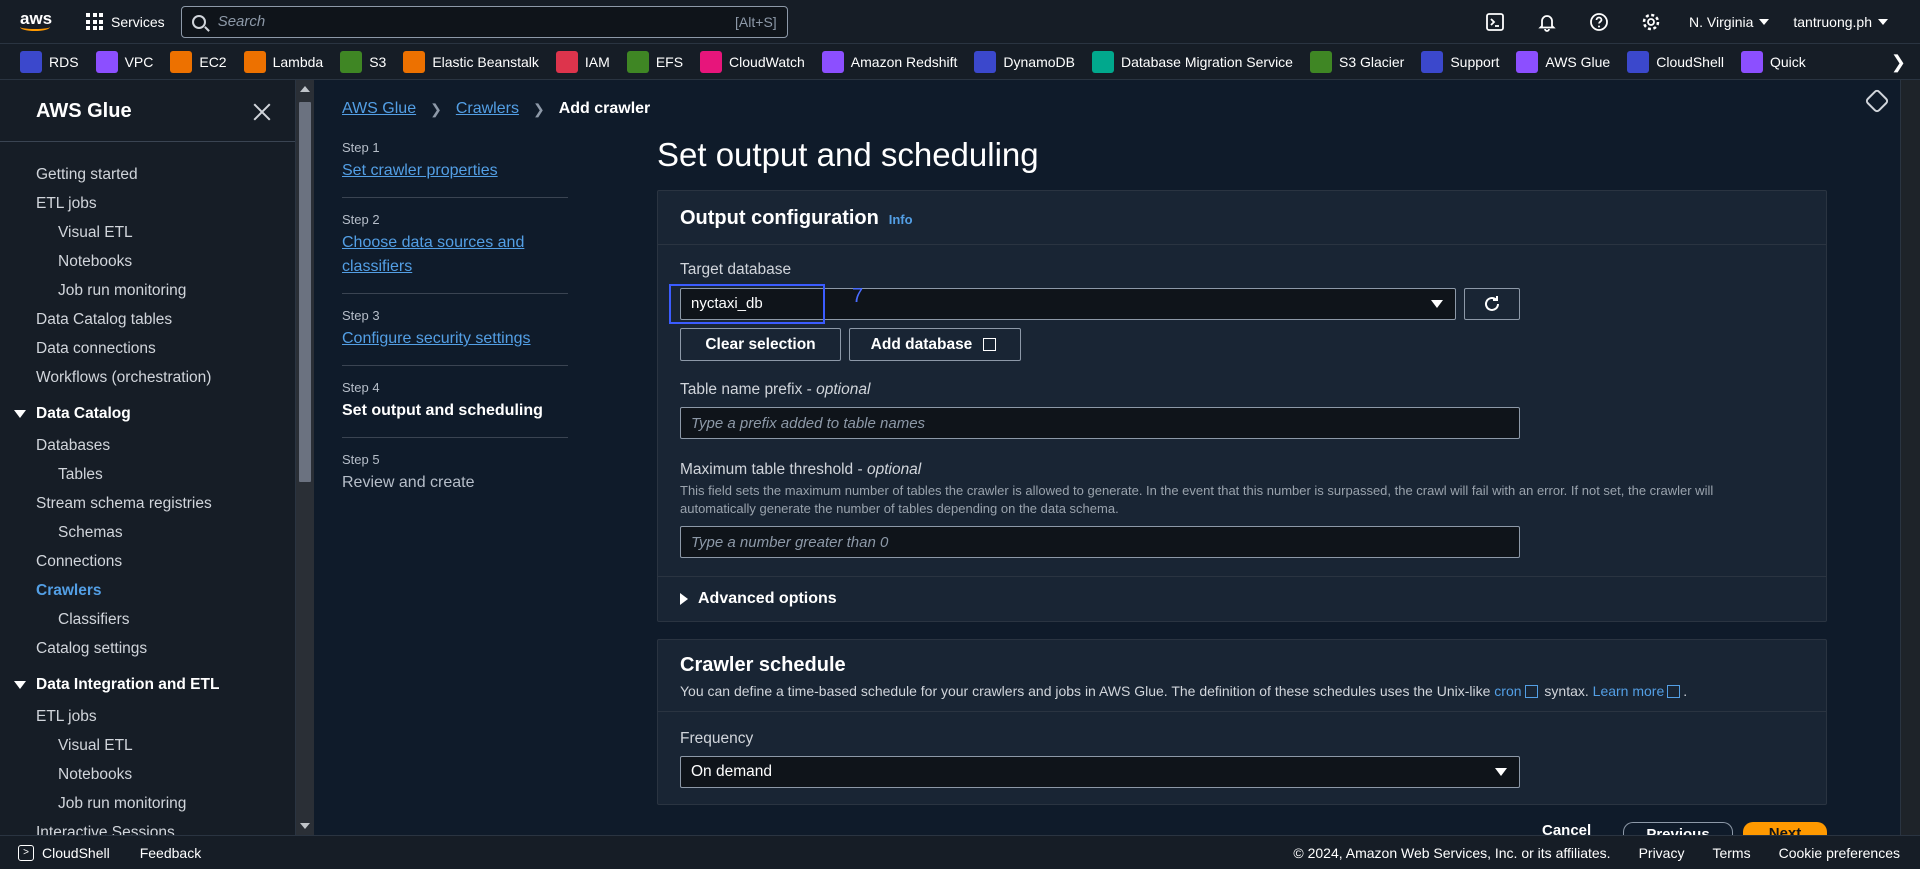 This screenshot has width=1920, height=869. Describe the element at coordinates (170, 853) in the screenshot. I see `footer-feedback-link: Feedback` at that location.